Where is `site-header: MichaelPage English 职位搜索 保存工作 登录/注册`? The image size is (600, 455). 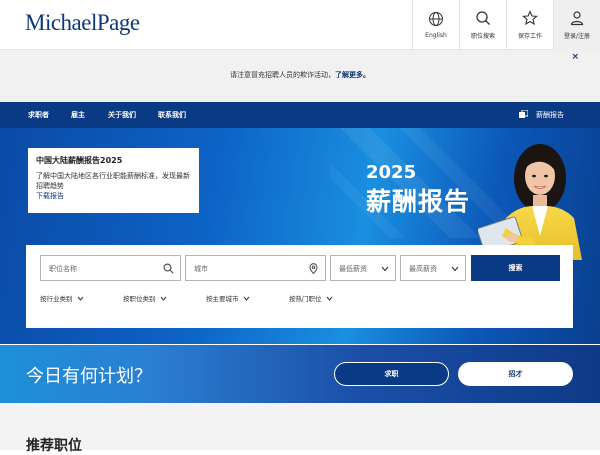 site-header: MichaelPage English 职位搜索 保存工作 登录/注册 is located at coordinates (300, 25).